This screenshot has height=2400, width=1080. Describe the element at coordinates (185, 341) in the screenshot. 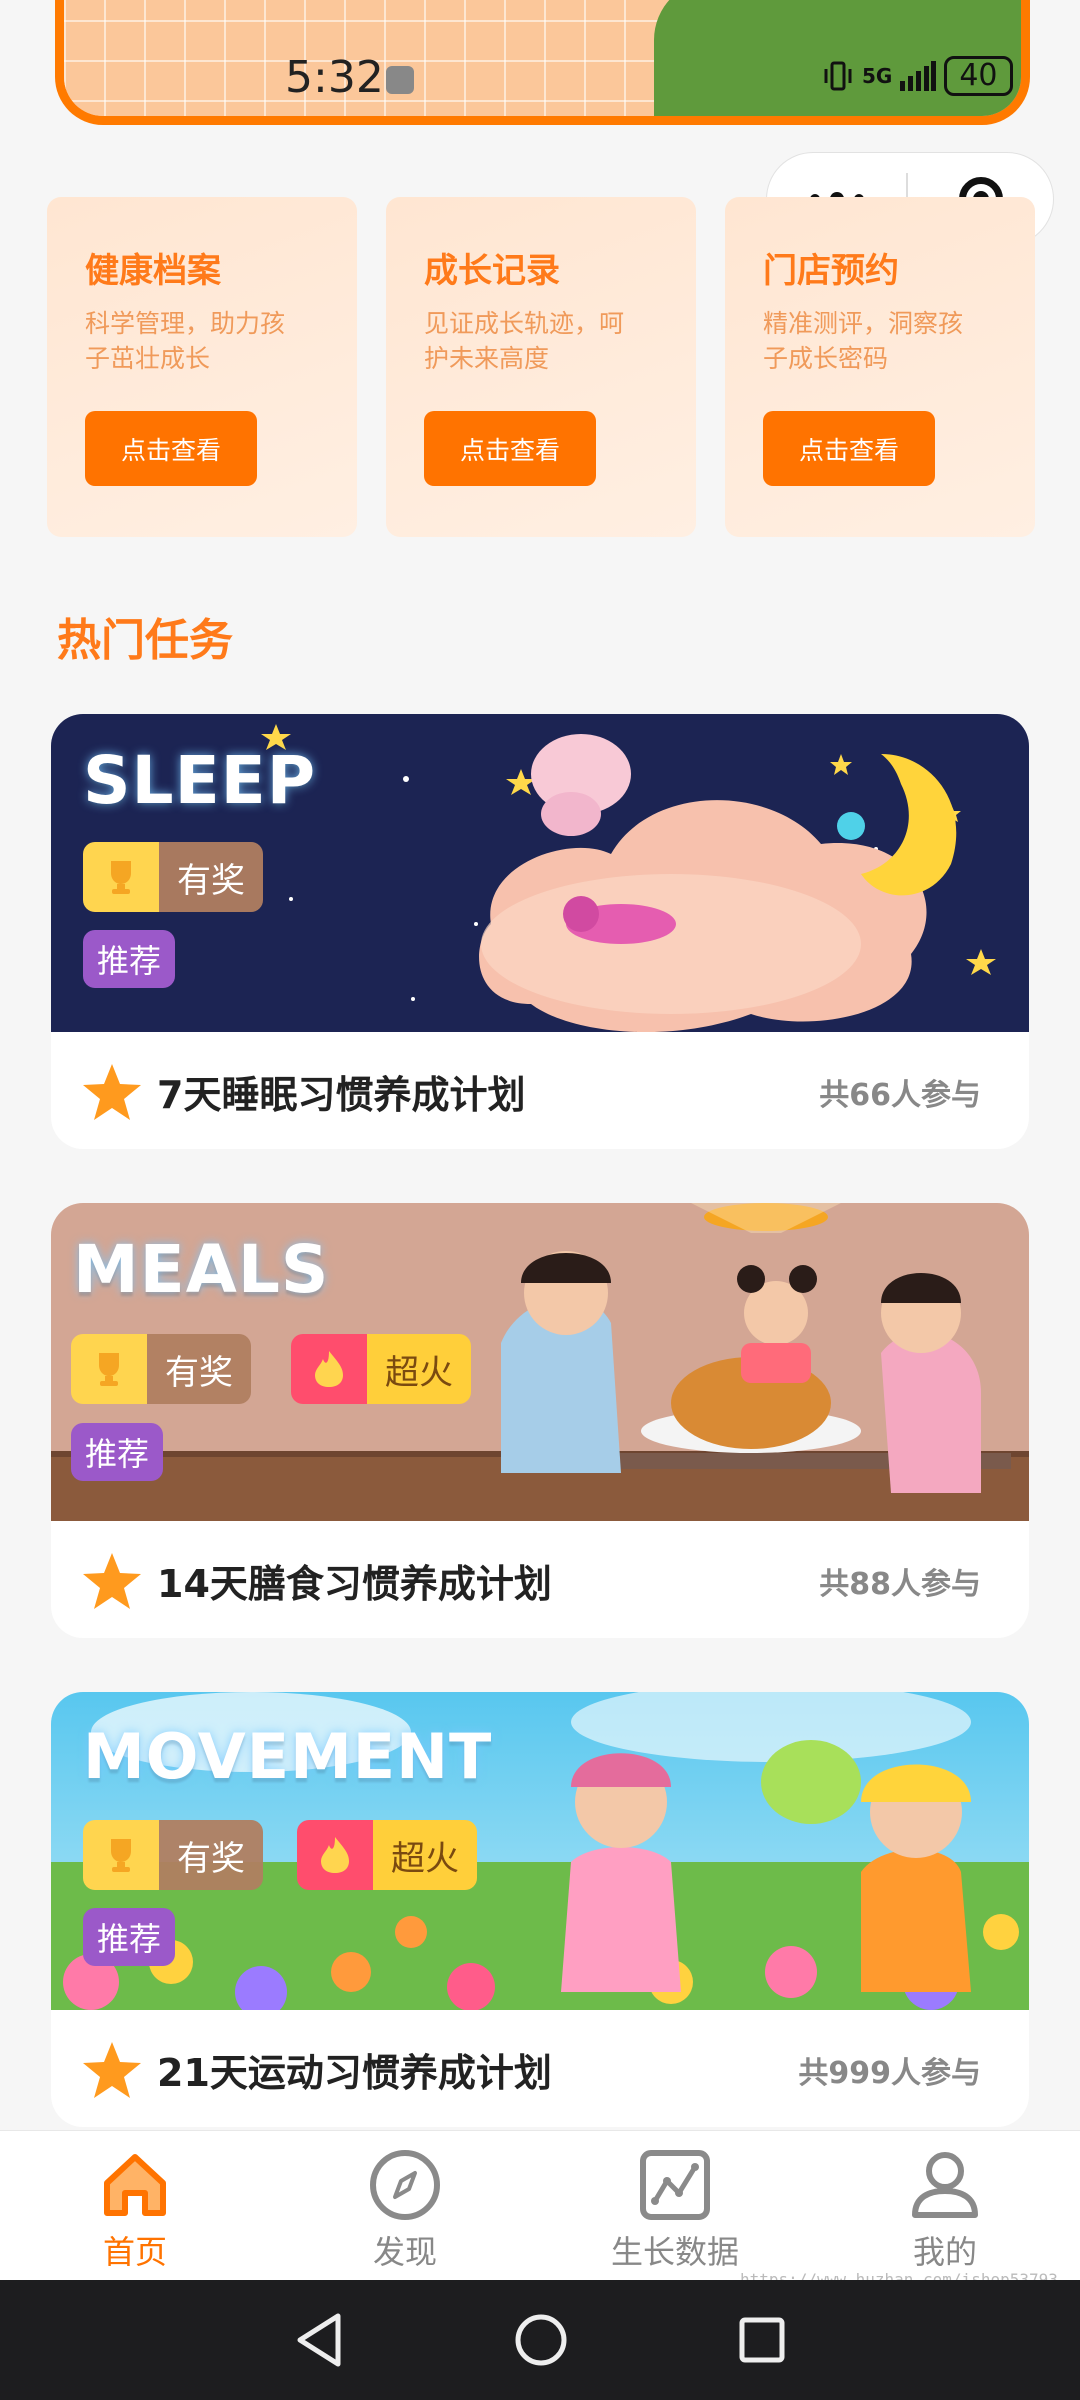

I see `feature-desc: 科学管理，助力孩子茁壮成长` at that location.